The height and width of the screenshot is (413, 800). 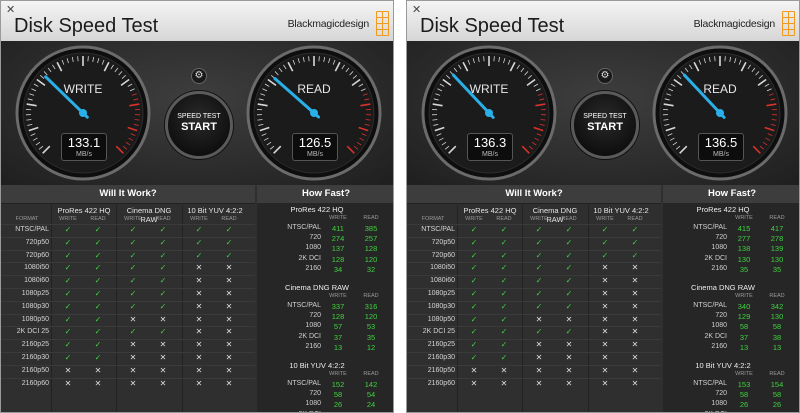 What do you see at coordinates (371, 259) in the screenshot?
I see `read-speed-value: 120` at bounding box center [371, 259].